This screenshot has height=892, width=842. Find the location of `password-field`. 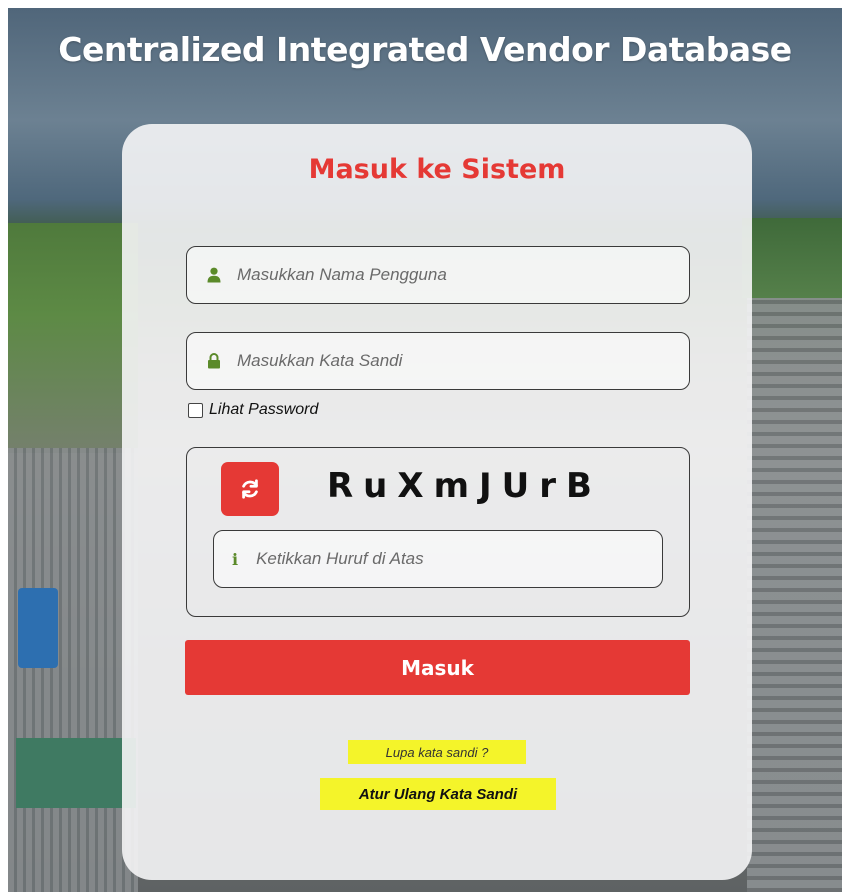

password-field is located at coordinates (438, 361).